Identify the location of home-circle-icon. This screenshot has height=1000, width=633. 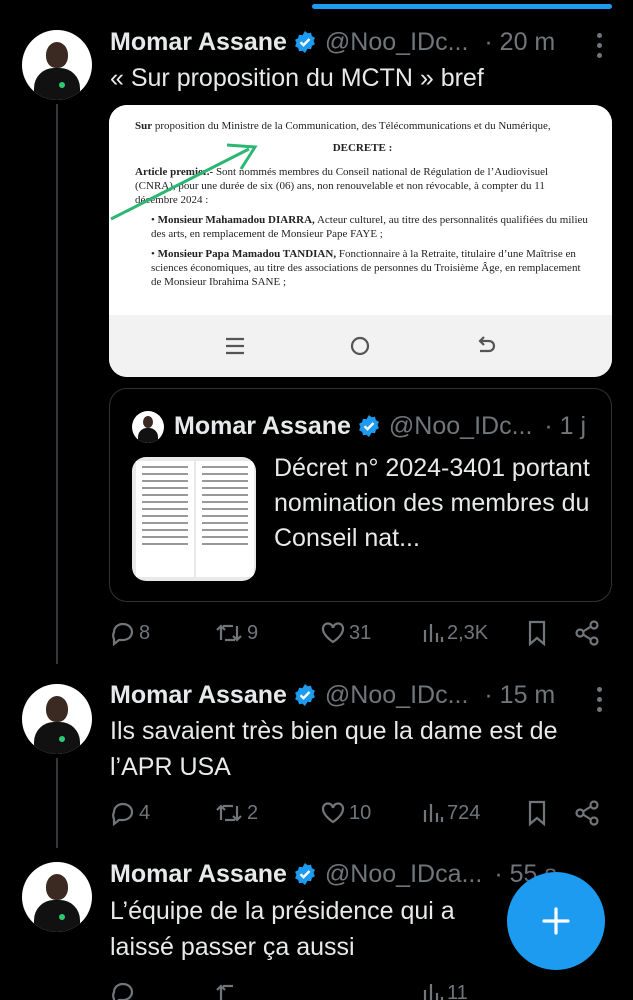
(360, 346).